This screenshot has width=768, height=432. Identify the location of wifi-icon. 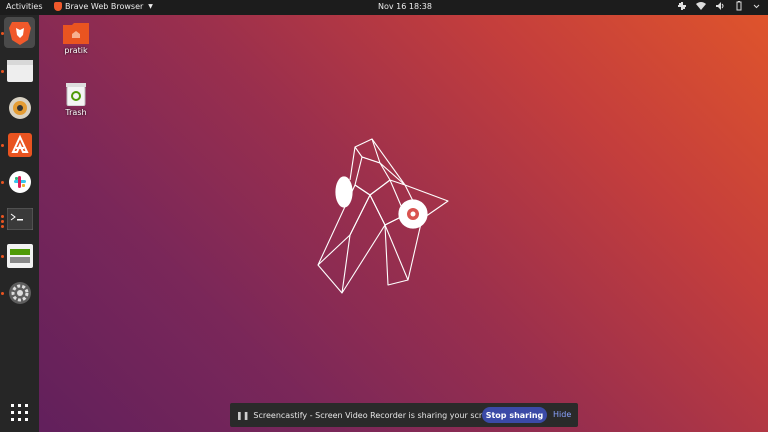
(701, 6).